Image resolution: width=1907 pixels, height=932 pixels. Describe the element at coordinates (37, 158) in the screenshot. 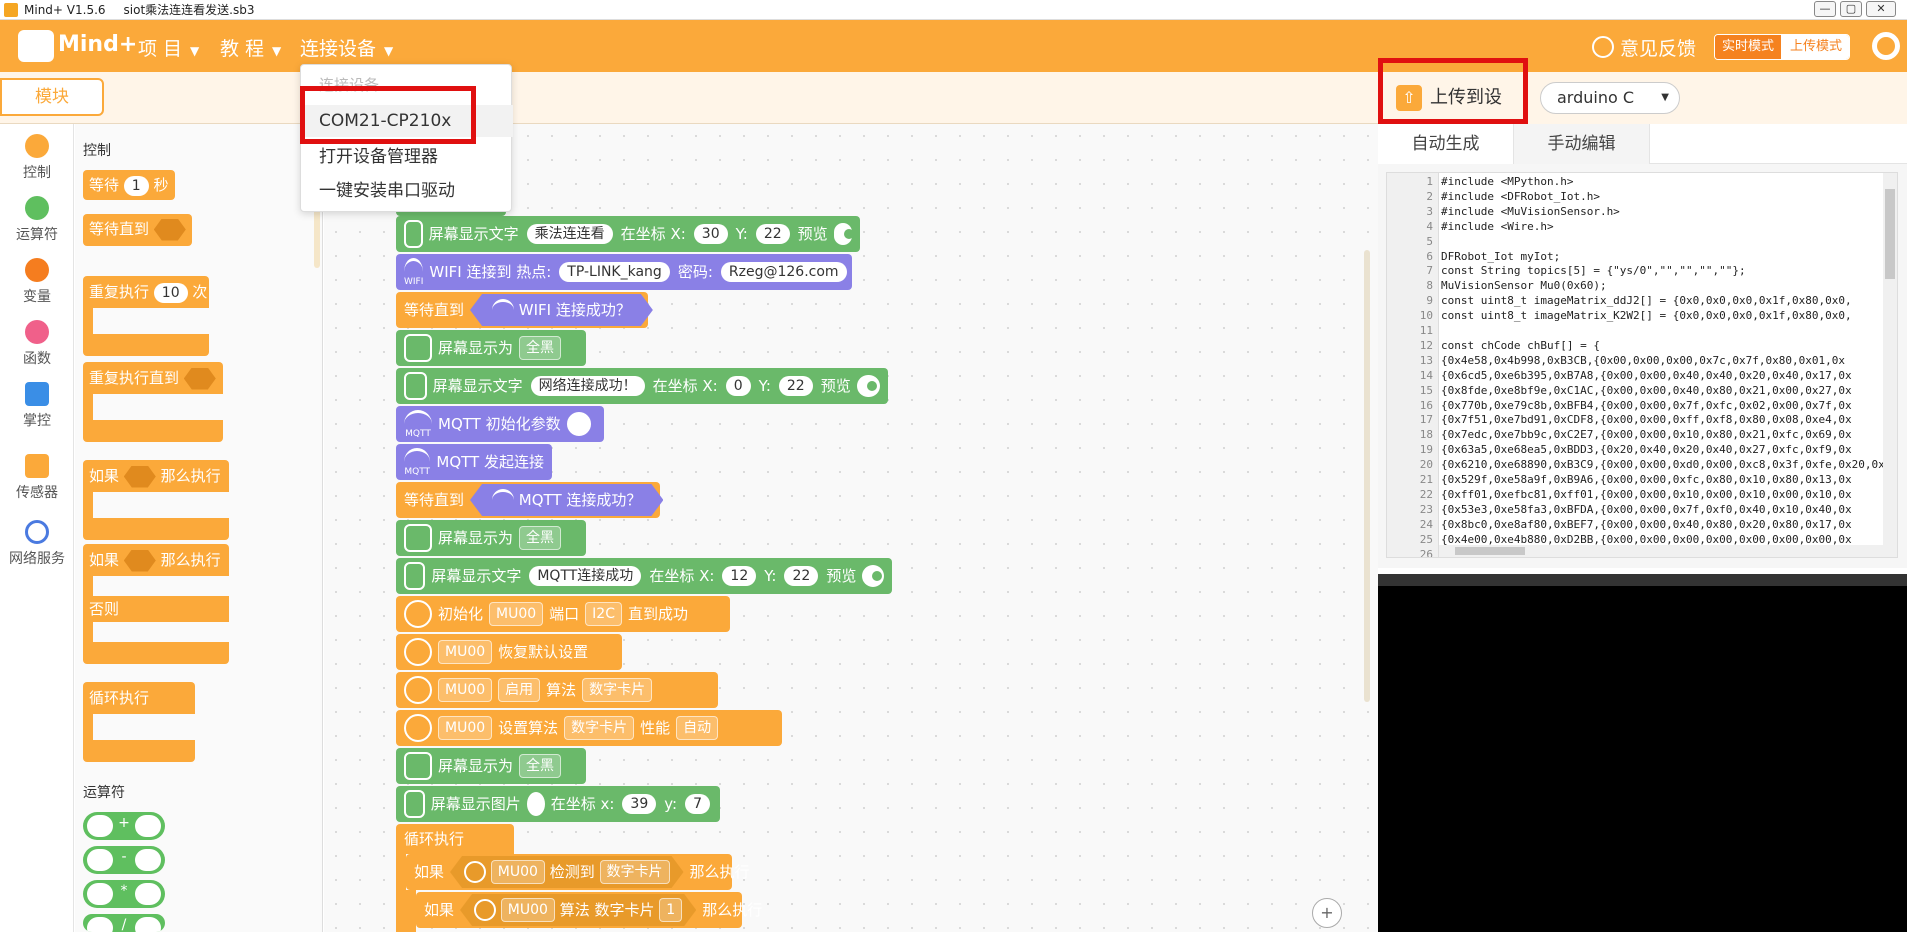

I see `category-control: 控制` at that location.